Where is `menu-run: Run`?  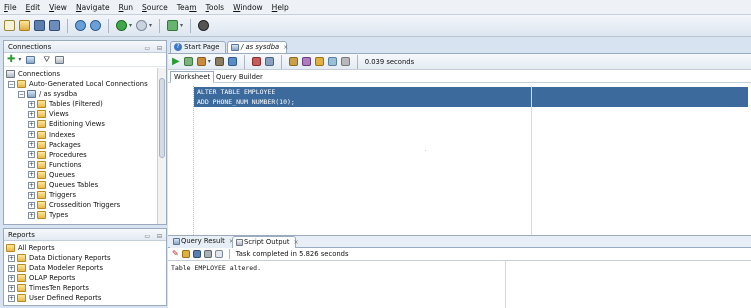 menu-run: Run is located at coordinates (126, 7).